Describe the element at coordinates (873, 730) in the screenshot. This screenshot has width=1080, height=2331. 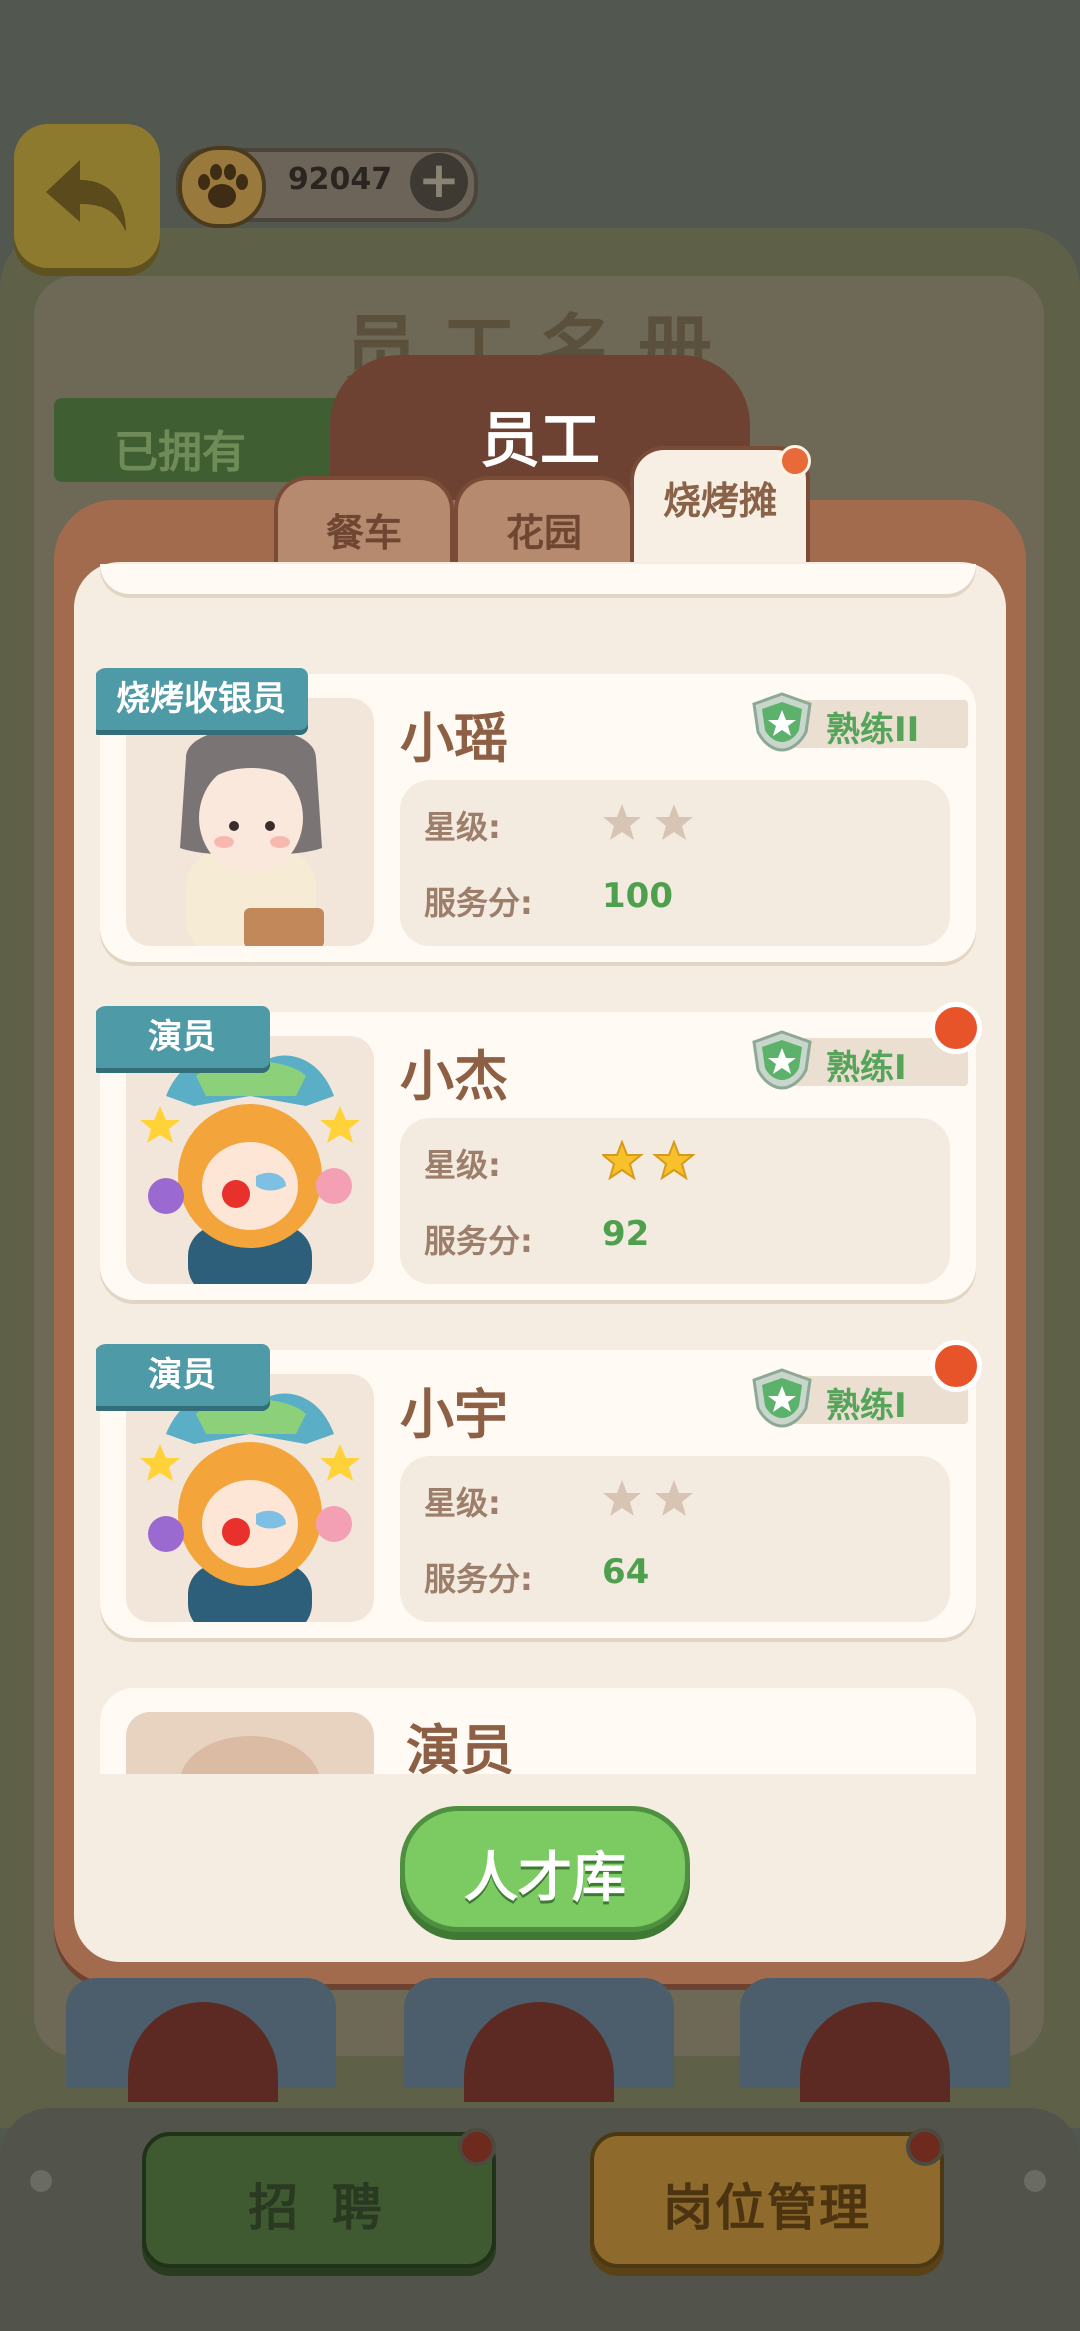
I see `rank-text: 熟练II` at that location.